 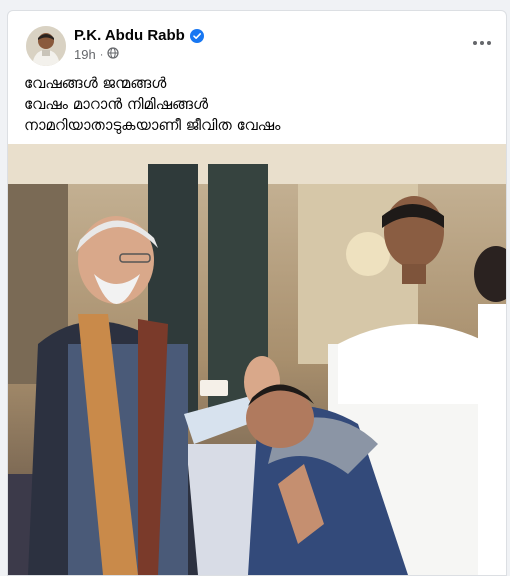 I want to click on author-name: P.K. Abdu Rabb, so click(x=129, y=35).